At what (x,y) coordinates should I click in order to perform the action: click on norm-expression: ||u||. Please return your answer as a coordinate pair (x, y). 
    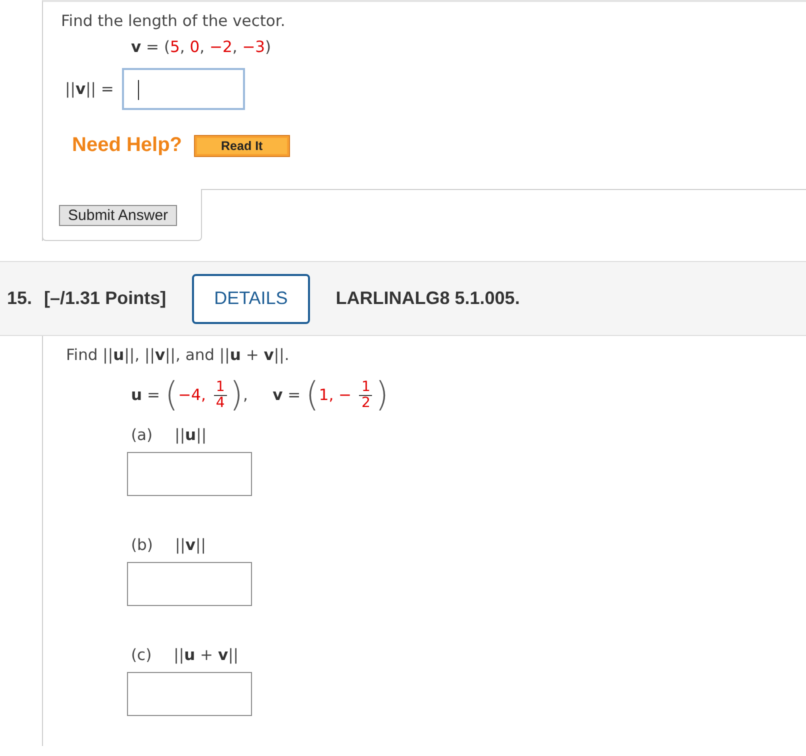
    Looking at the image, I should click on (190, 435).